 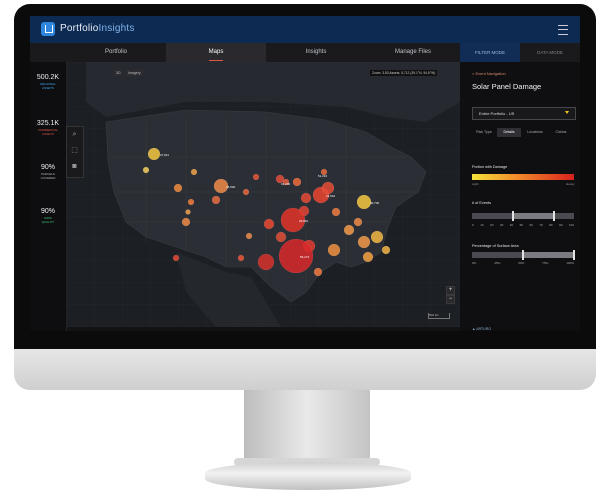 I want to click on damage-color-legend, so click(x=523, y=177).